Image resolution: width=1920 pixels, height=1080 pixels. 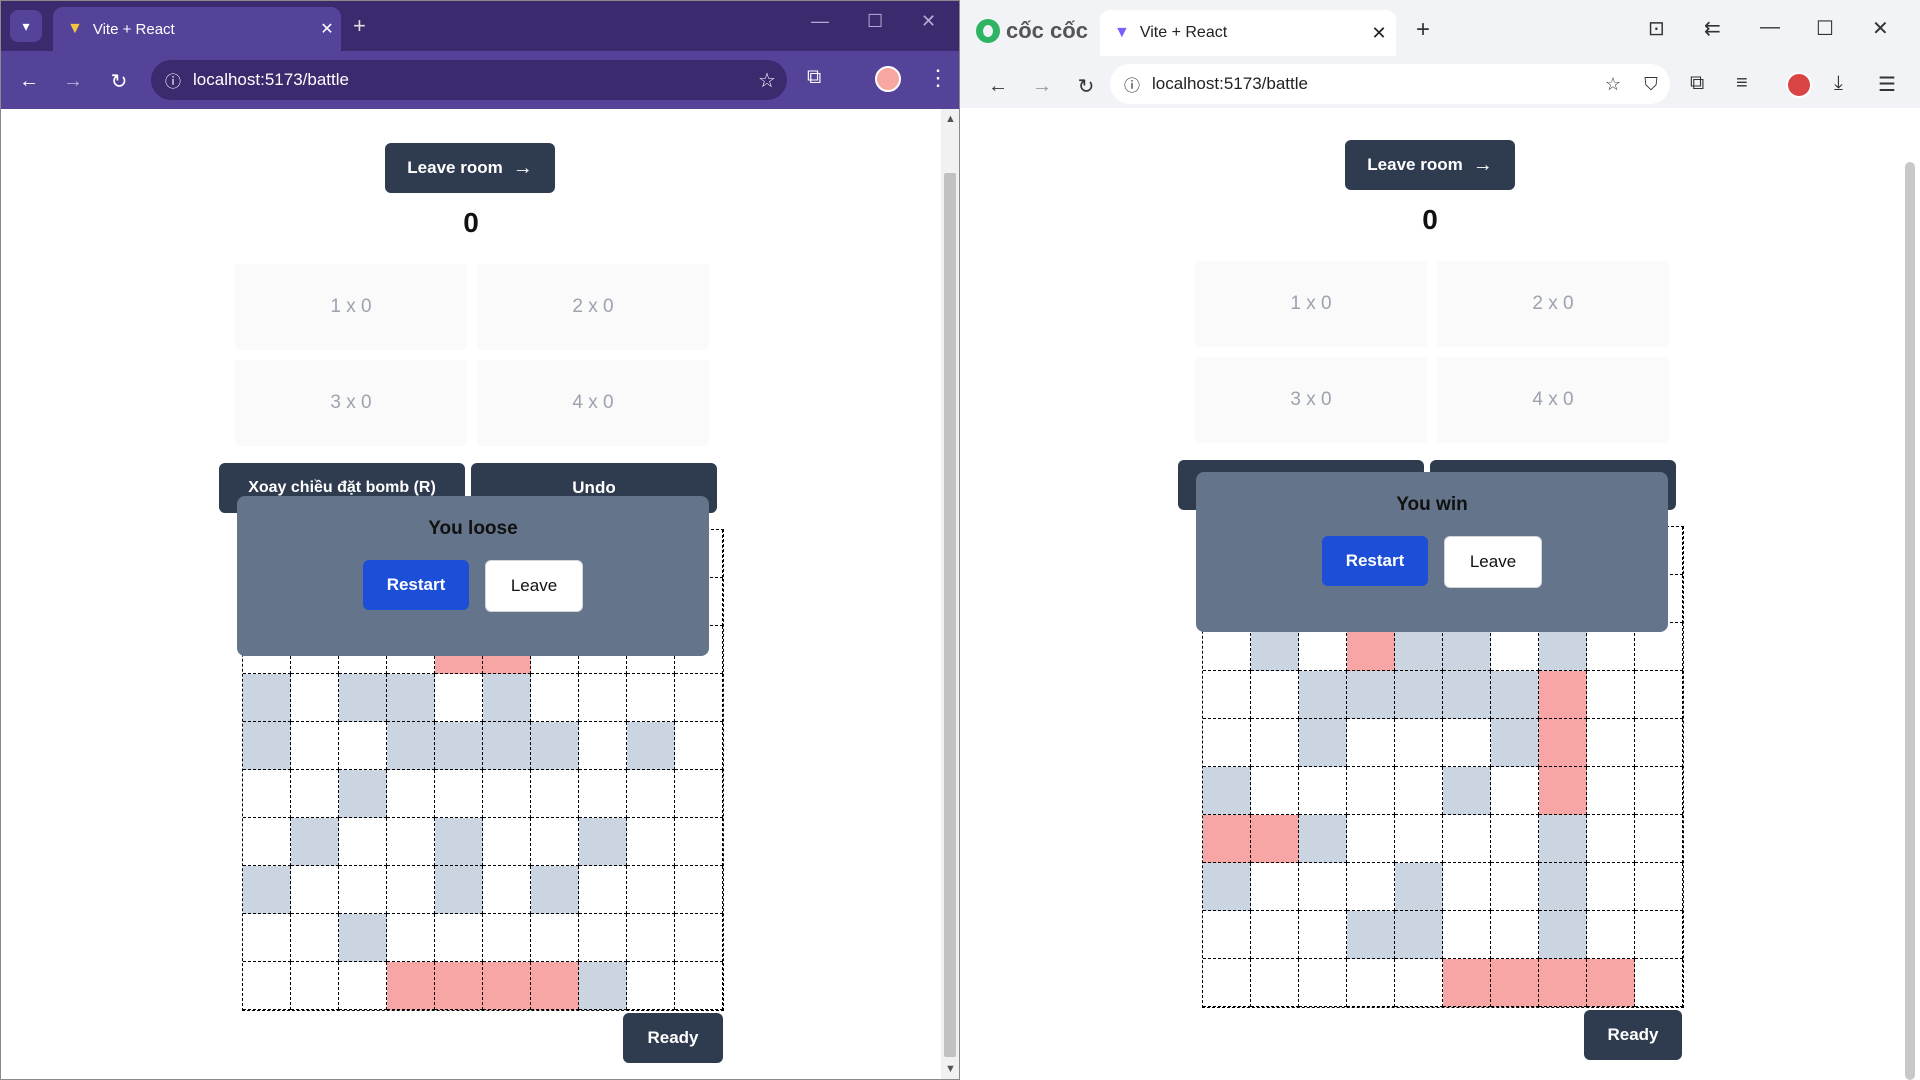 I want to click on scroll-down-icon: ▼, so click(x=950, y=1069).